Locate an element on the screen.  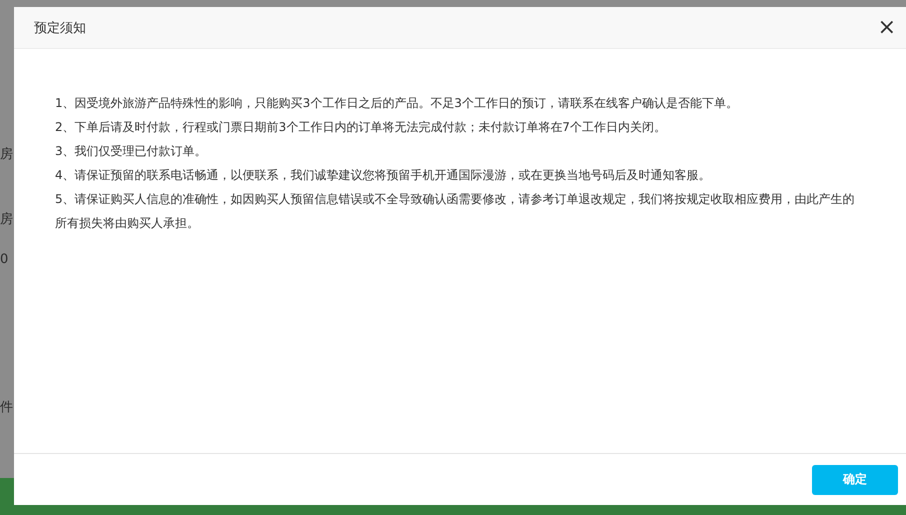
notice-text: 2、下单后请及时付款，行程或门票日期前3个工作日内的订单将无法完成付款；未付款订单将在7个工作日内关闭。 is located at coordinates (361, 127).